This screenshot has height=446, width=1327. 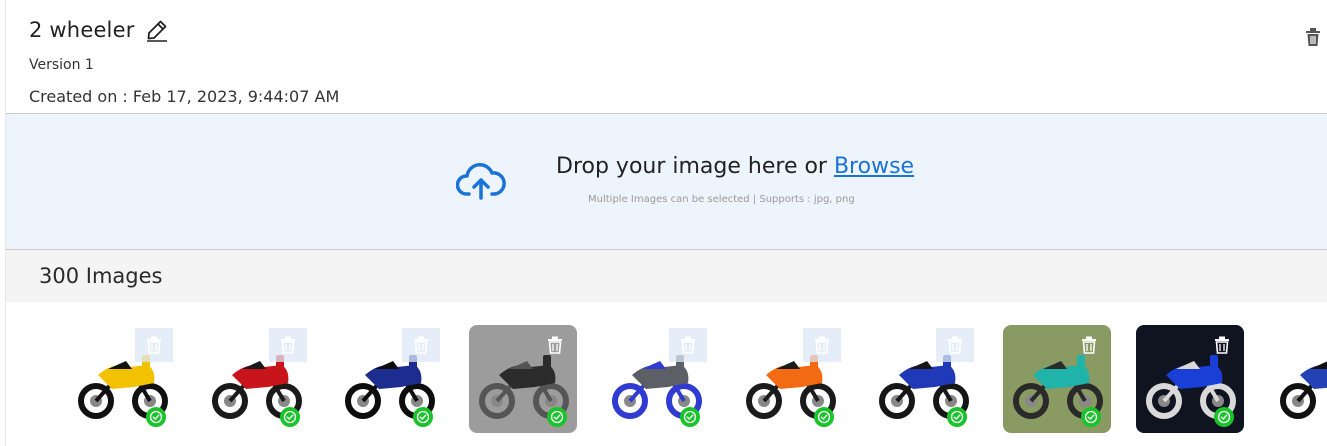 I want to click on dataset-title-row: 2 wheeler, so click(x=99, y=30).